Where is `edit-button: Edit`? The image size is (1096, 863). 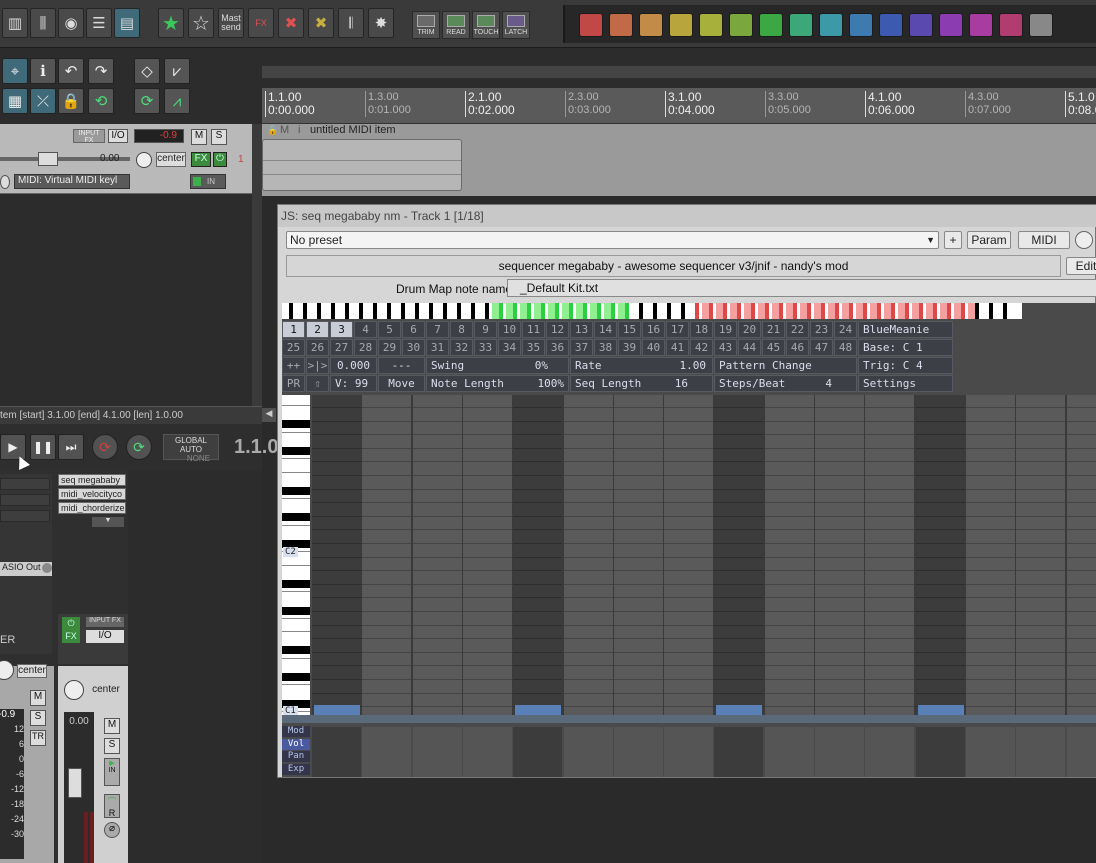 edit-button: Edit is located at coordinates (1081, 266).